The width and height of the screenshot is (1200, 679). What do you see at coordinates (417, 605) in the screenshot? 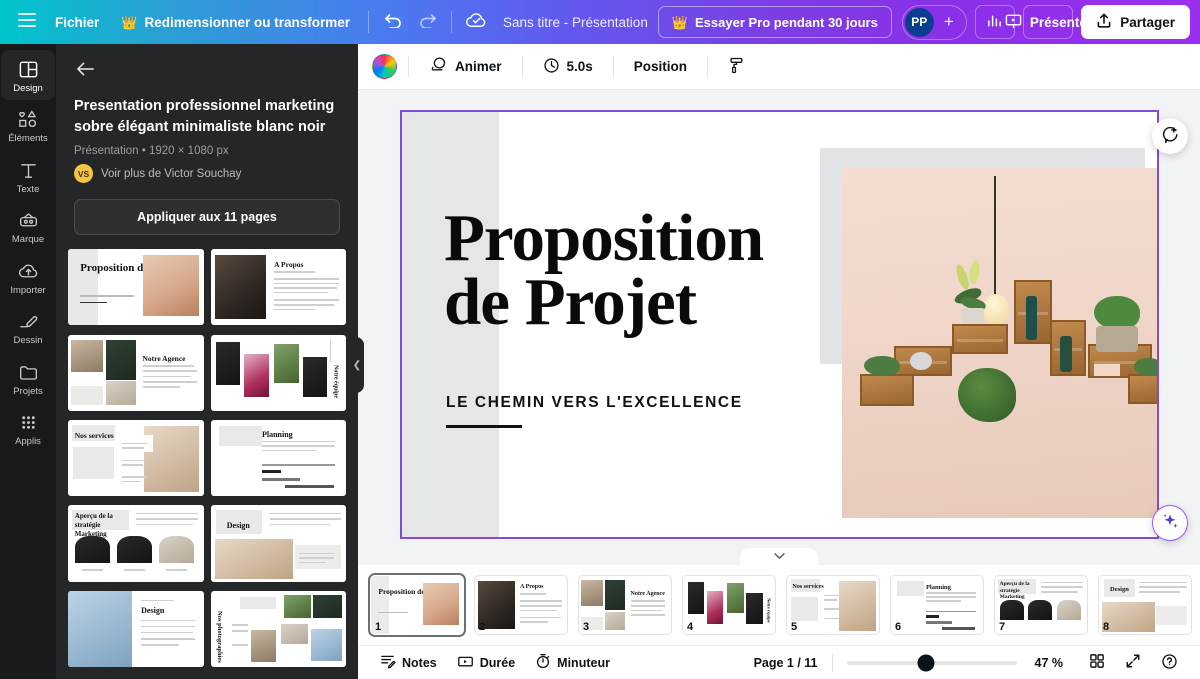
I see `page-thumbnail-1: Proposition de Projet 1` at bounding box center [417, 605].